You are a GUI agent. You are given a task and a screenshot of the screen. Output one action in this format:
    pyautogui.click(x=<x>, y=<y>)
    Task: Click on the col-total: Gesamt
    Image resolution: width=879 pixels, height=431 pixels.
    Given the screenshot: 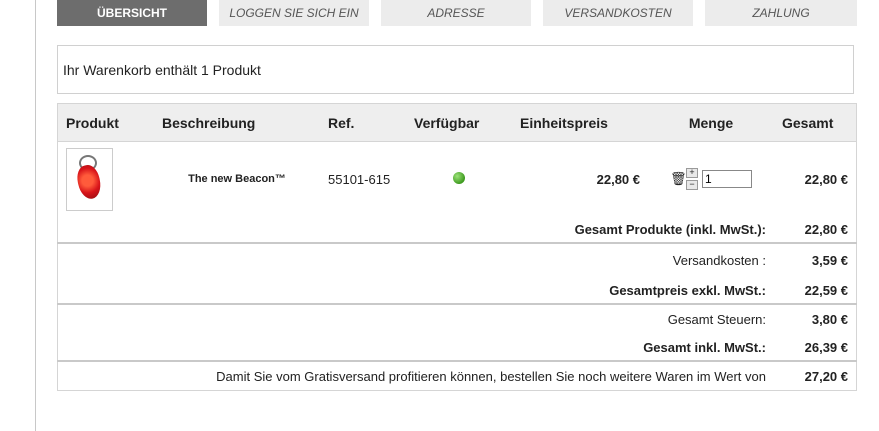 What is the action you would take?
    pyautogui.click(x=815, y=122)
    